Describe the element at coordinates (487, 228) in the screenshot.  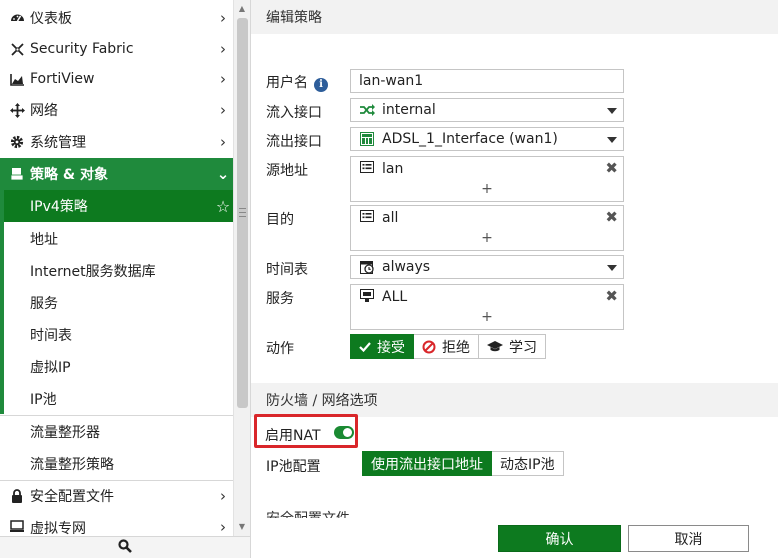
I see `destination-address-field: all ✖ +` at that location.